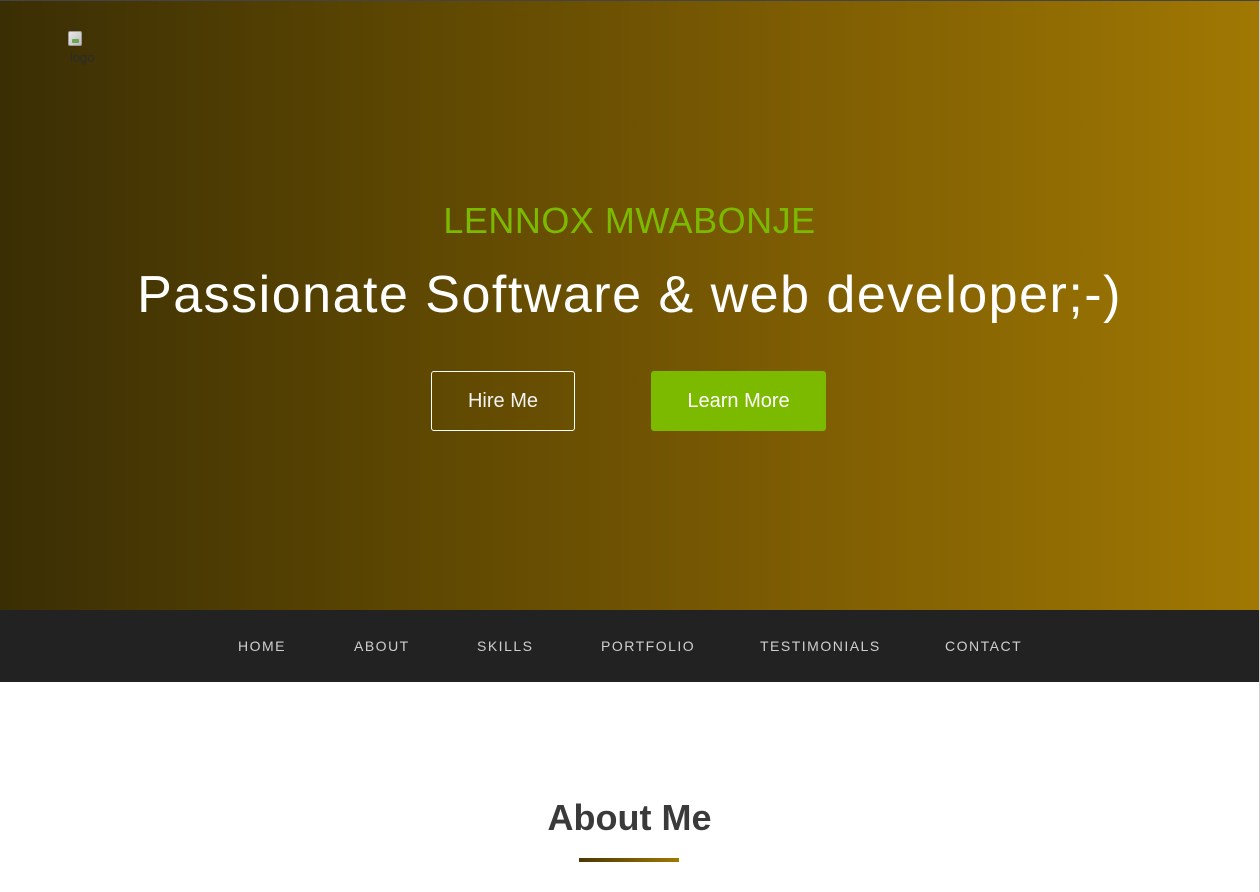 The width and height of the screenshot is (1260, 892). I want to click on nav-item-about: ABOUT, so click(382, 646).